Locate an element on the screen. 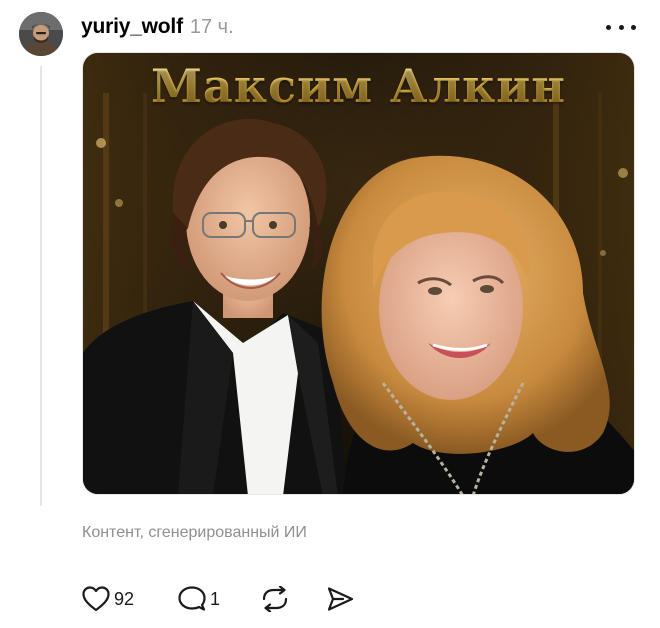 This screenshot has width=660, height=628. more-options-button is located at coordinates (621, 27).